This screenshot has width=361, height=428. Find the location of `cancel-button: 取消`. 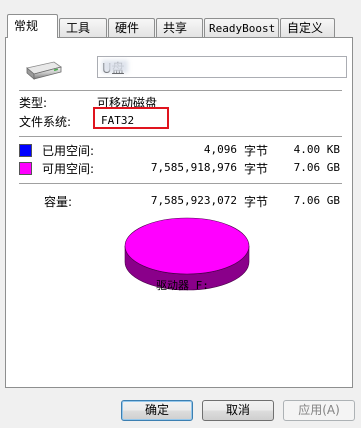

cancel-button: 取消 is located at coordinates (238, 410).